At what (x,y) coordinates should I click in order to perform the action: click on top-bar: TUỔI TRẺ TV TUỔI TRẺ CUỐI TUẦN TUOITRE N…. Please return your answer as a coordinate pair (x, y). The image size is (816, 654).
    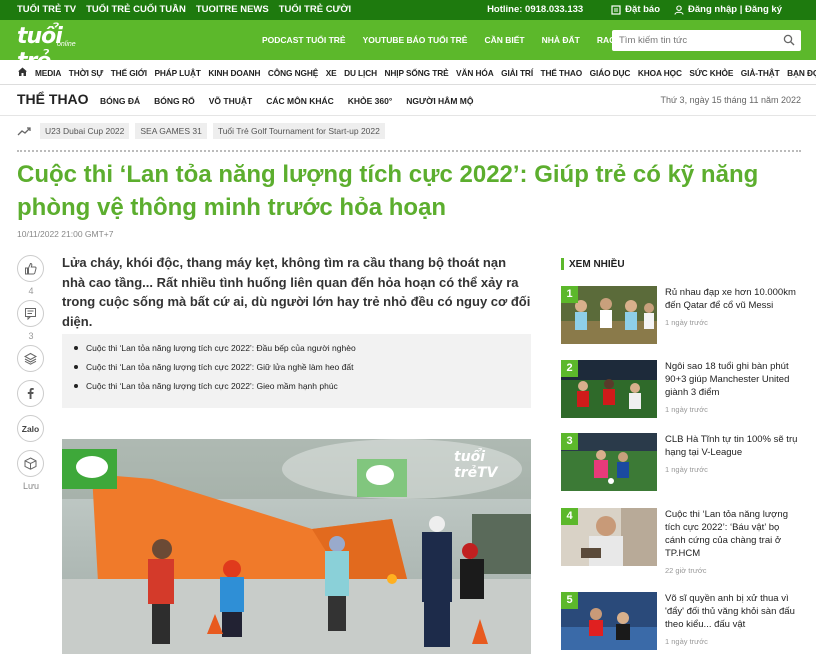
    Looking at the image, I should click on (408, 10).